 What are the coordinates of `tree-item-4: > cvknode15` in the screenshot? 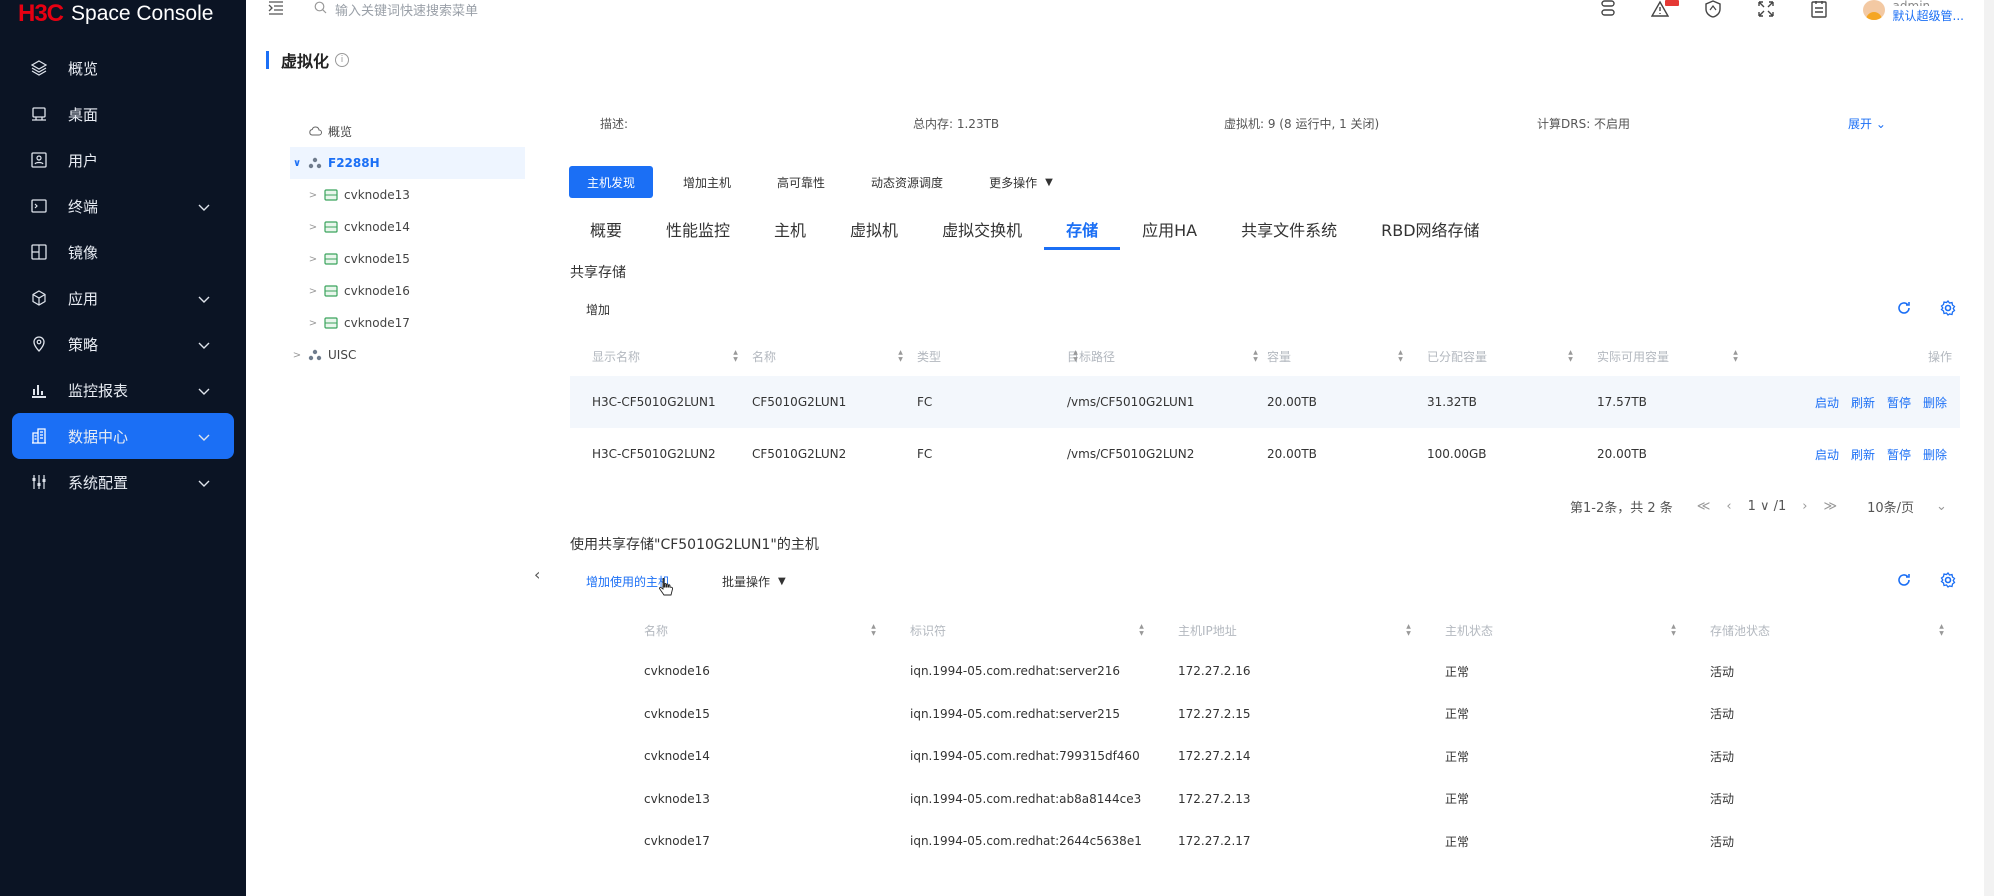 It's located at (407, 259).